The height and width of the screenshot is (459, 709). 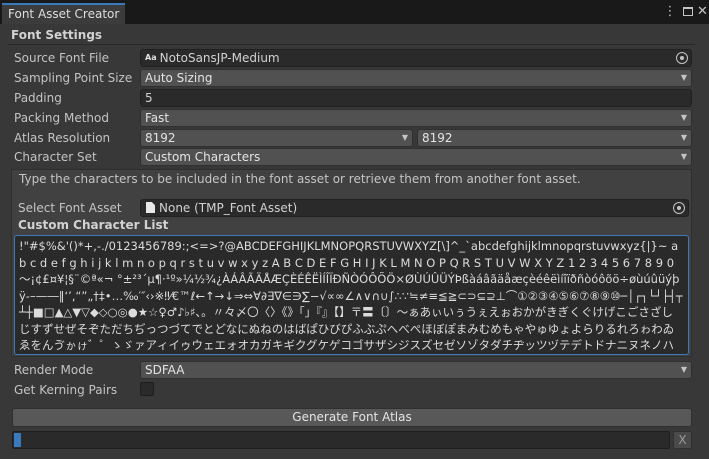 I want to click on atlas-height-dropdown: 8192 ▼, so click(x=554, y=138).